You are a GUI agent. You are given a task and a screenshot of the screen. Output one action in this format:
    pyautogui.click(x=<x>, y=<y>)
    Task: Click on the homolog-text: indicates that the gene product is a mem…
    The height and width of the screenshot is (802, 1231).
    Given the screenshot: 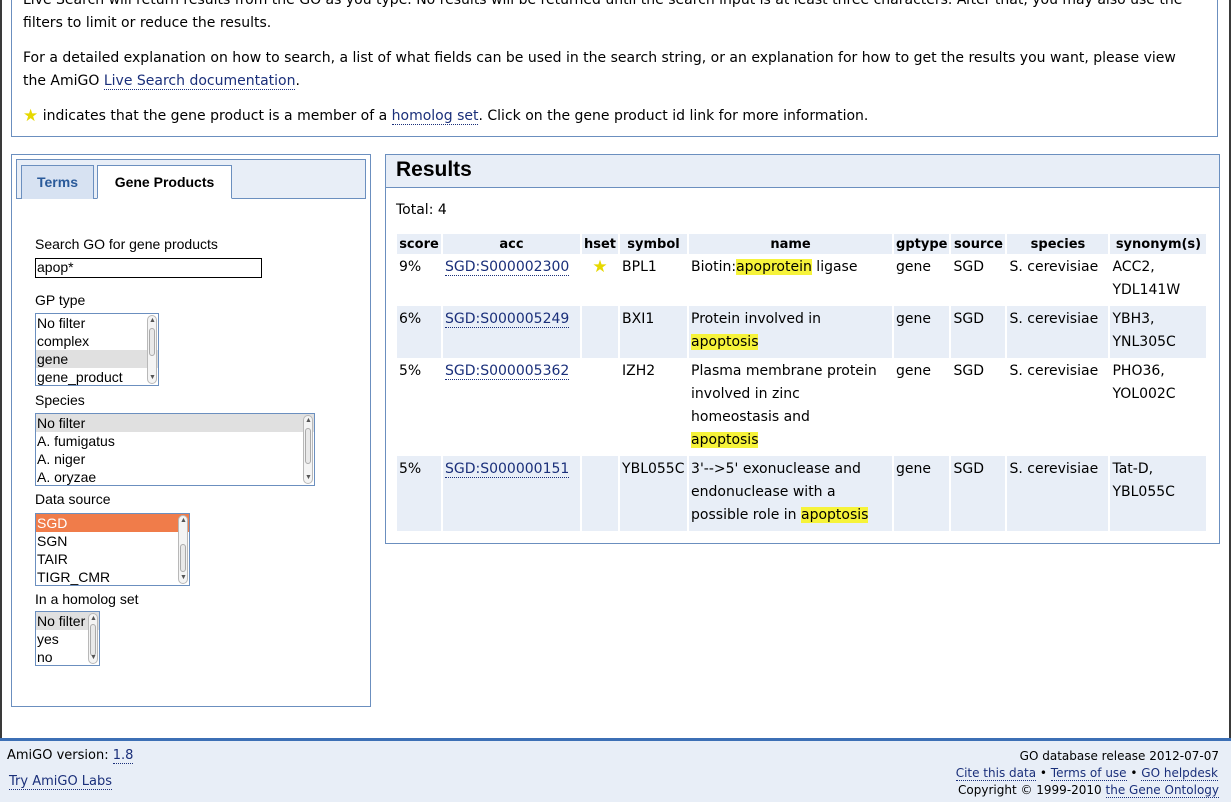 What is the action you would take?
    pyautogui.click(x=215, y=116)
    